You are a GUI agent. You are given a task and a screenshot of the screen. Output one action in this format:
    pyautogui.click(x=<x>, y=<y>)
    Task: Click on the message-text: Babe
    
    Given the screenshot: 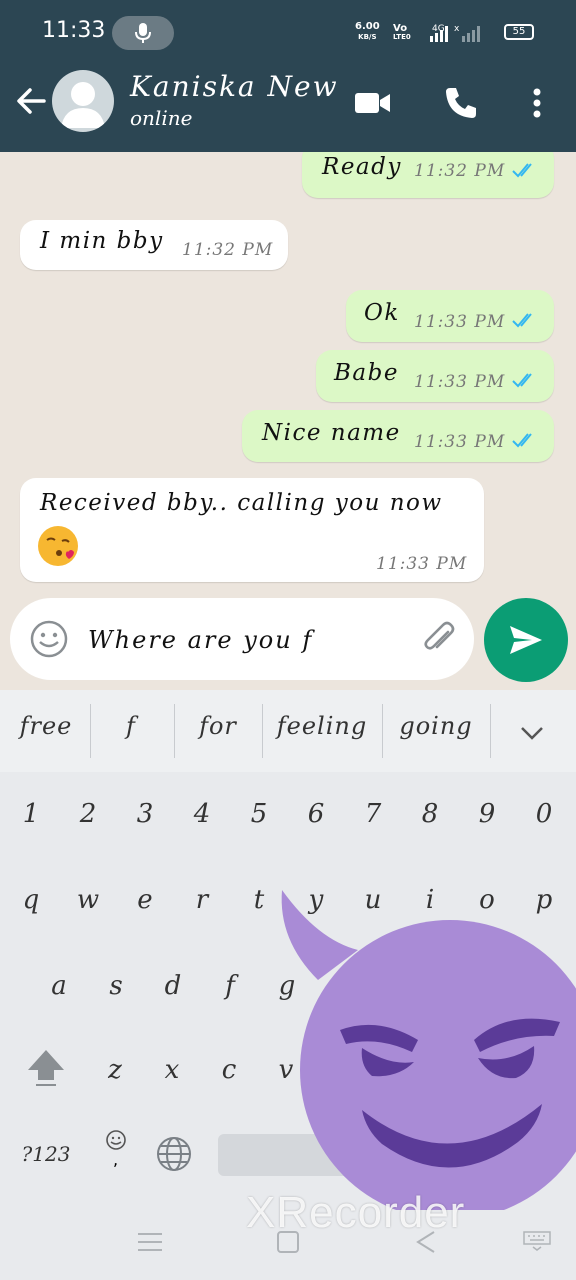 What is the action you would take?
    pyautogui.click(x=366, y=373)
    